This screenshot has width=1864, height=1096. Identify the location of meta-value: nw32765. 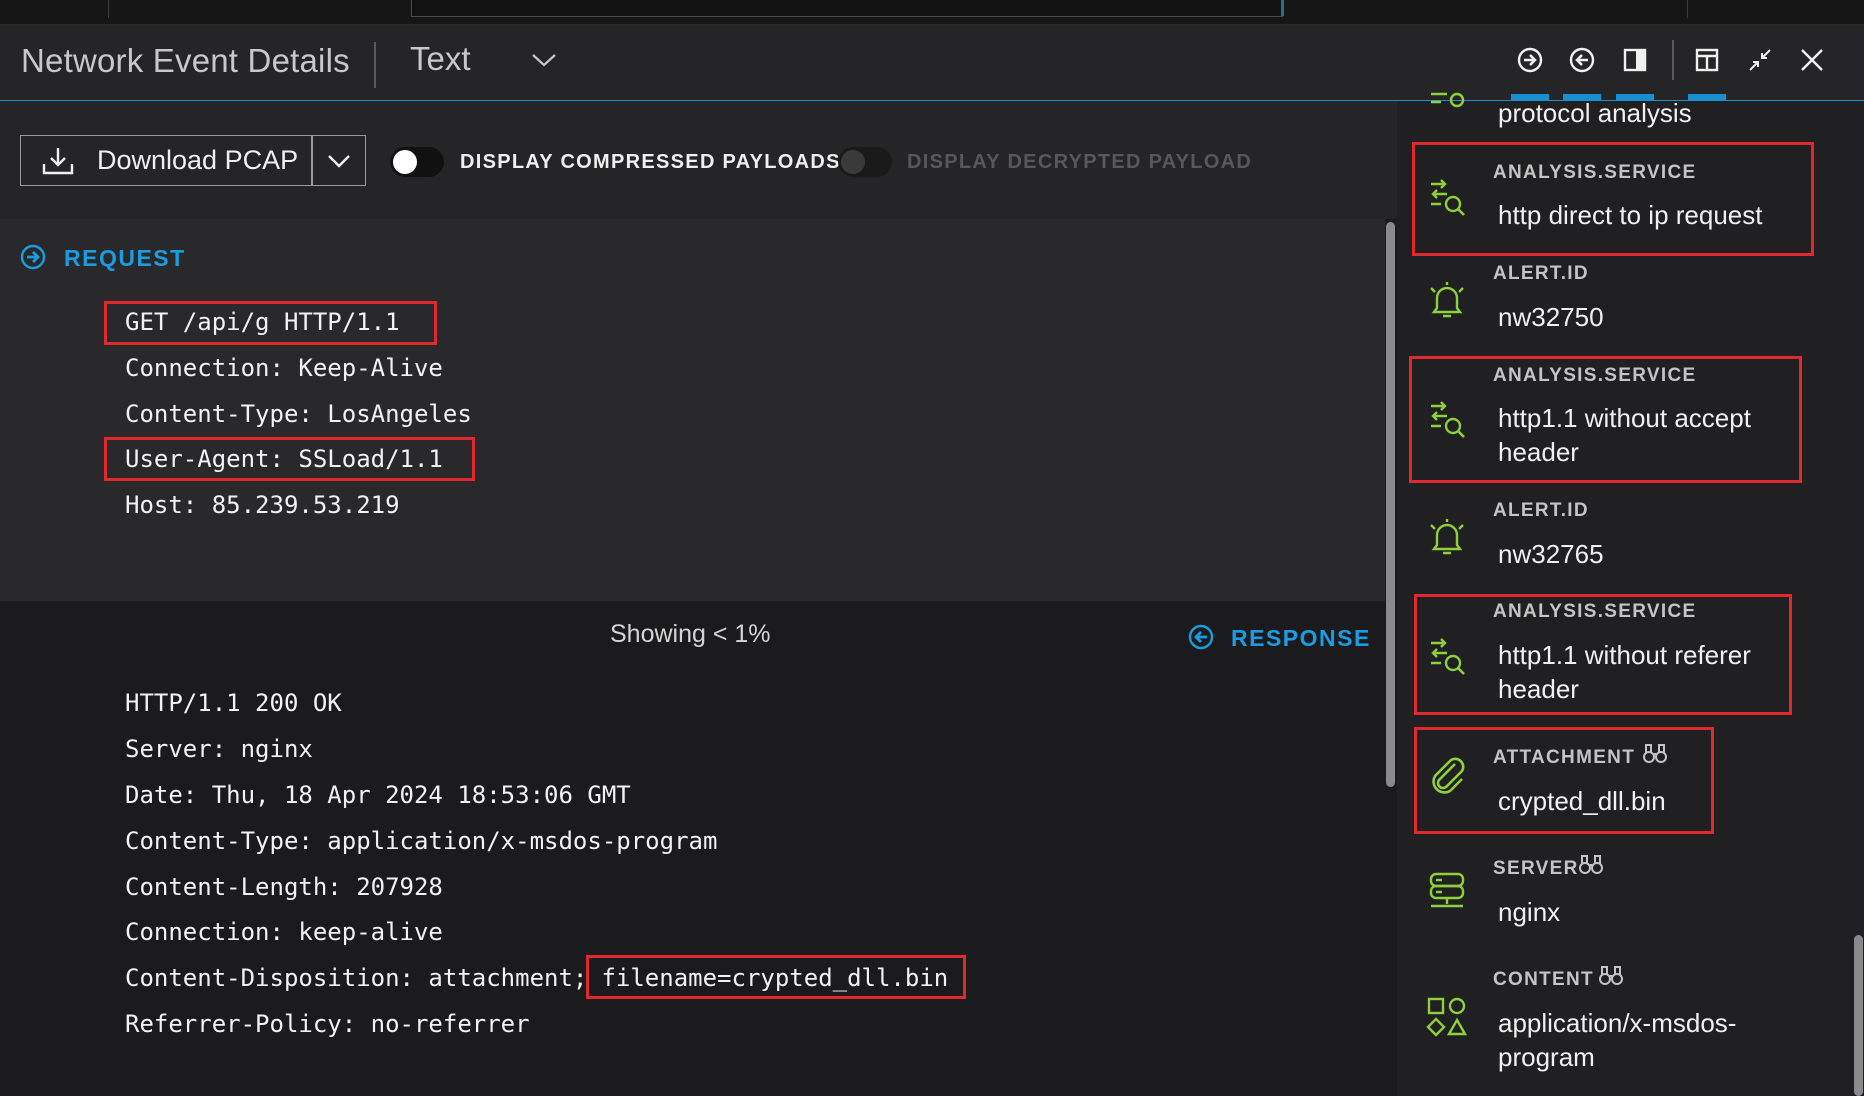
(1551, 554).